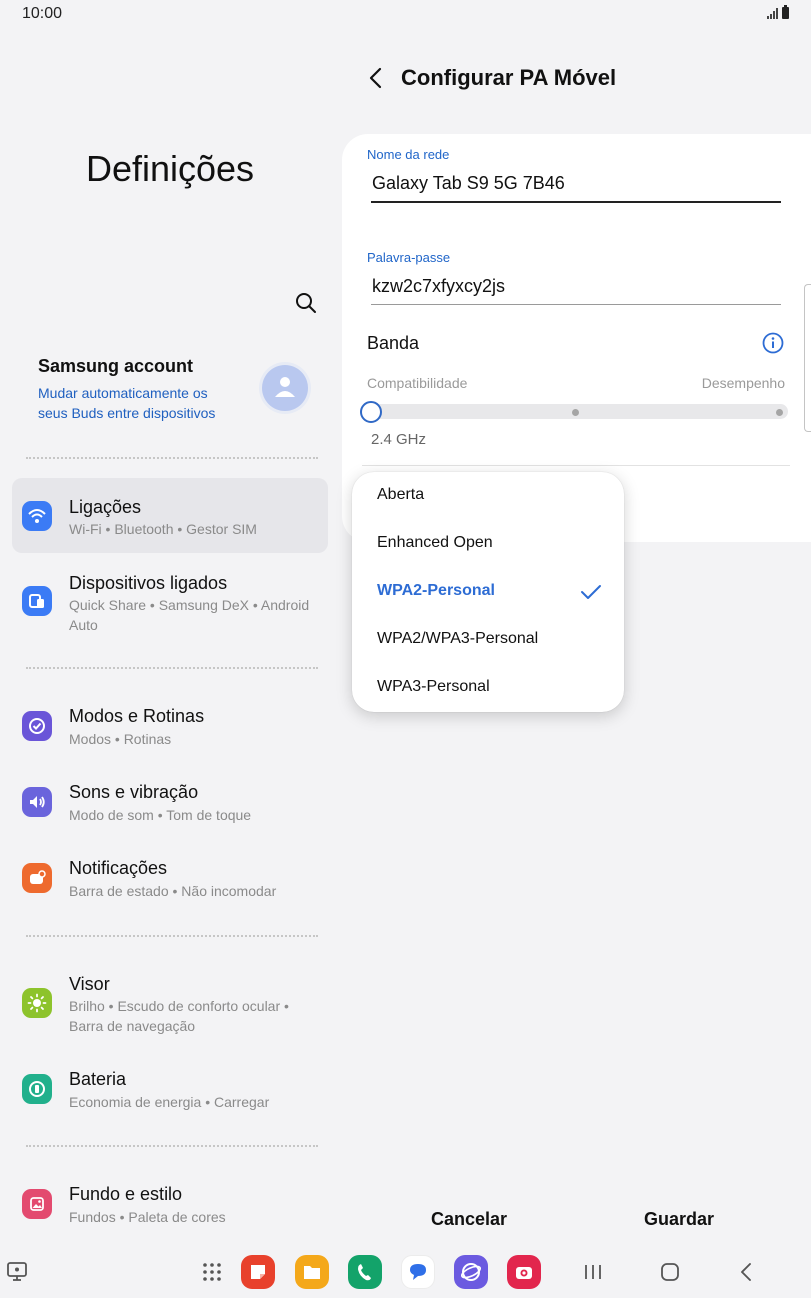  What do you see at coordinates (170, 1093) in the screenshot?
I see `menu-item-bateria: Bateria Economia de energia • Carregar` at bounding box center [170, 1093].